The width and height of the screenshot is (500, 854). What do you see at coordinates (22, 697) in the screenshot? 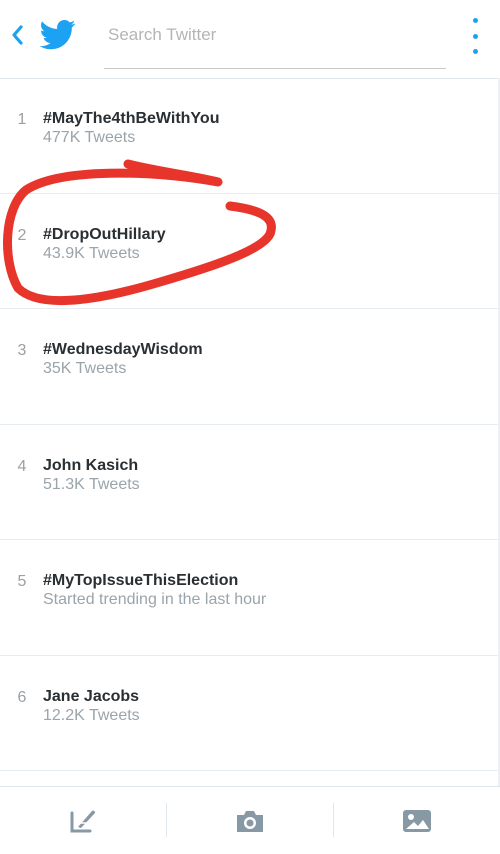
I see `trend-rank: 6` at bounding box center [22, 697].